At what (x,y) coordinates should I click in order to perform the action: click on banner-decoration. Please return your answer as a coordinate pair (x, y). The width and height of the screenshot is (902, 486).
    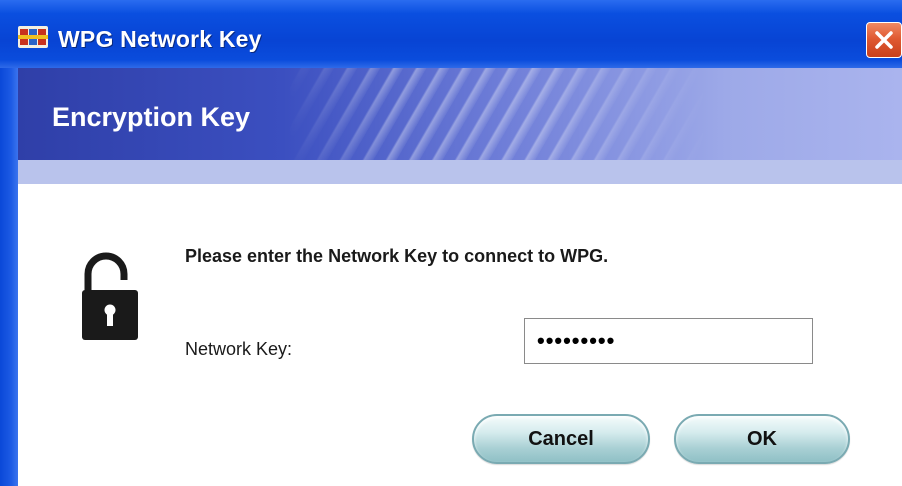
    Looking at the image, I should click on (498, 114).